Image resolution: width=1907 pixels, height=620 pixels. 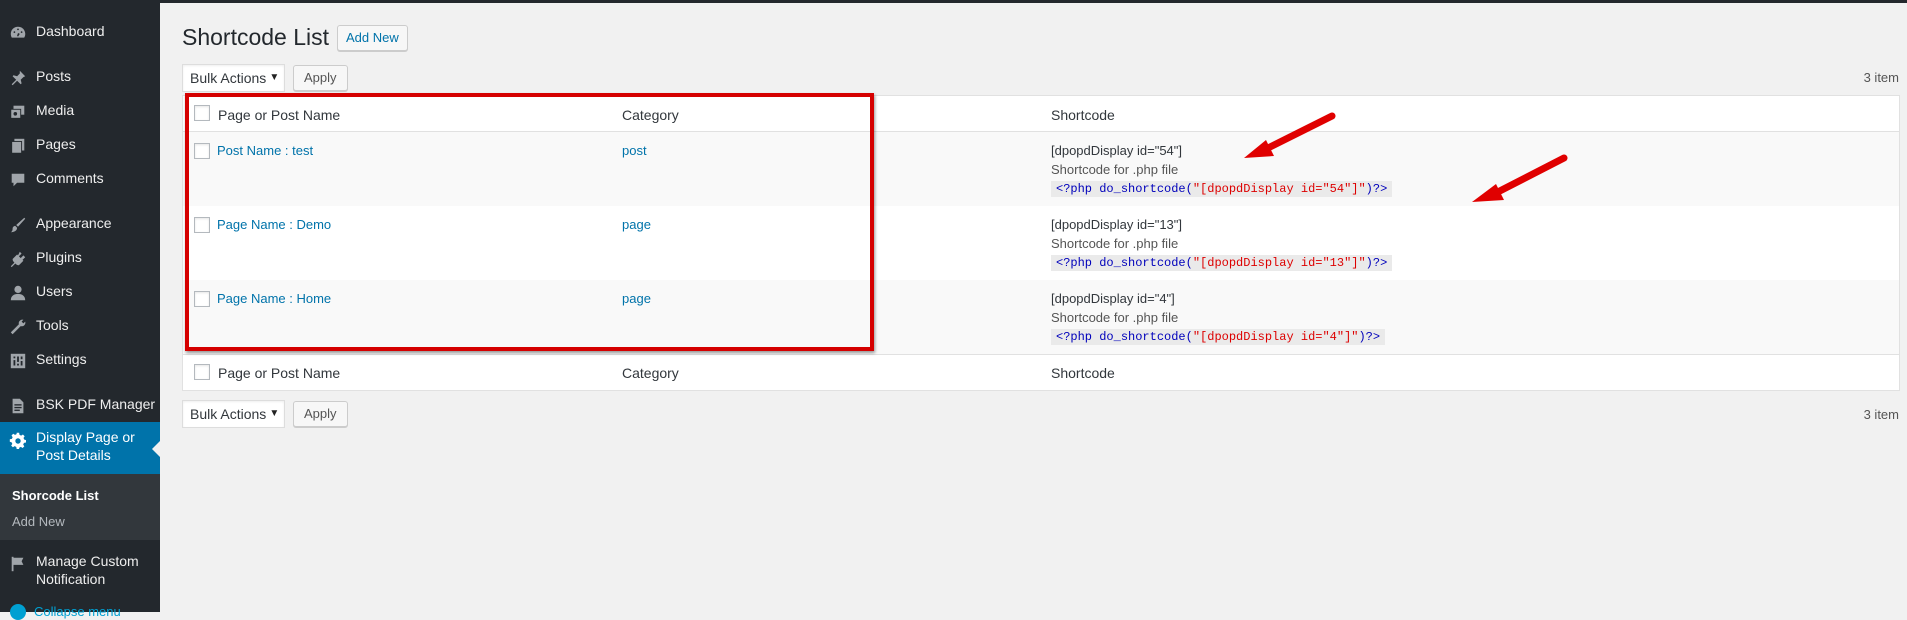 I want to click on sidebar-item-settings: Settings, so click(x=80, y=360).